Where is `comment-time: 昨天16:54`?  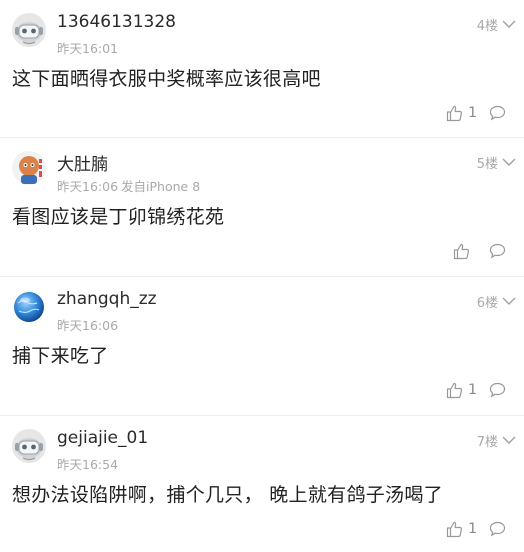 comment-time: 昨天16:54 is located at coordinates (88, 464).